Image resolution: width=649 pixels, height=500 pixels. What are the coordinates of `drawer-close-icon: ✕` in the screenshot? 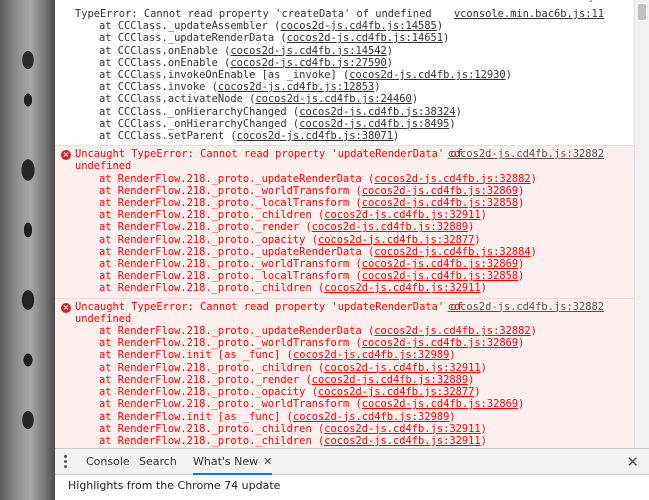 It's located at (632, 462).